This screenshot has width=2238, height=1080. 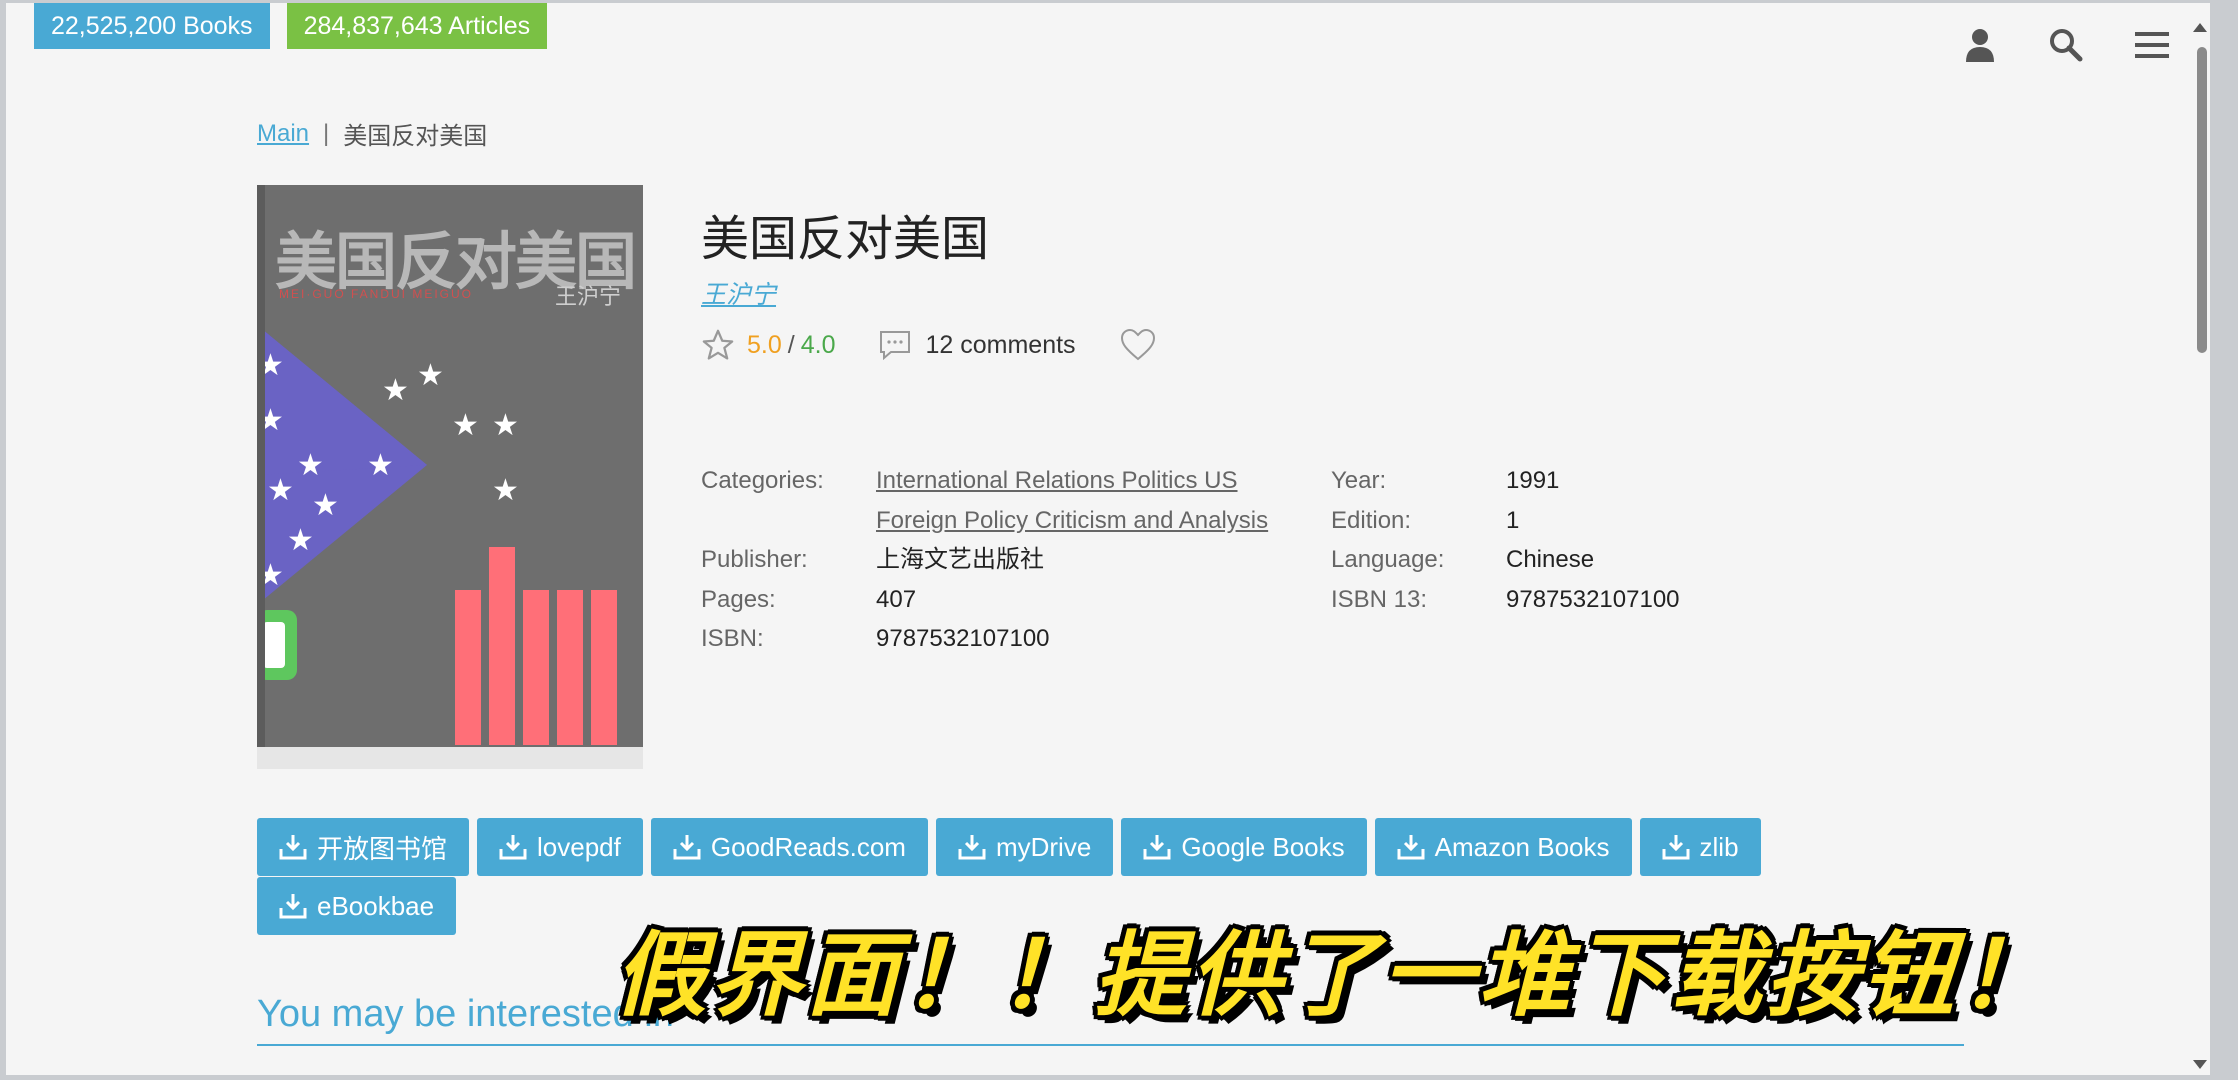 What do you see at coordinates (789, 847) in the screenshot?
I see `download-button-goodreads: GoodReads.com` at bounding box center [789, 847].